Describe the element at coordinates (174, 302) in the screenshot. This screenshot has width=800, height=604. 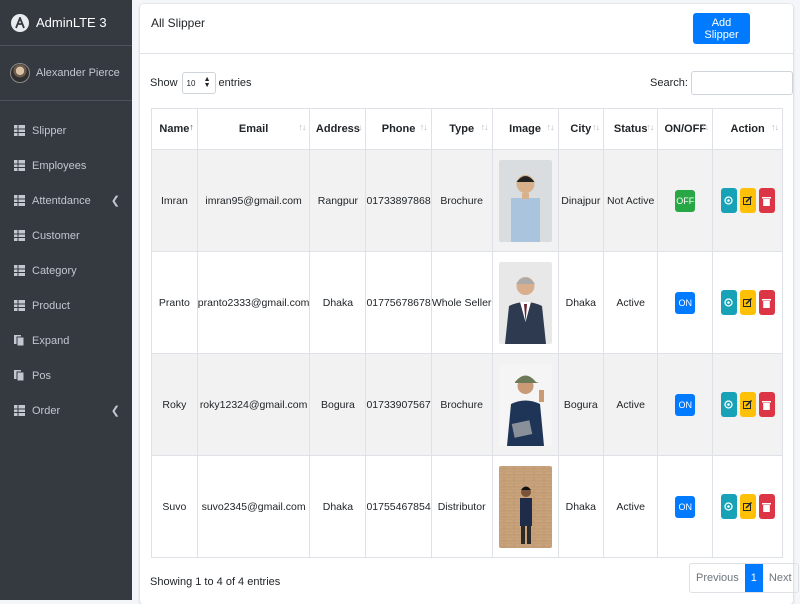
I see `cell-name: Pranto` at that location.